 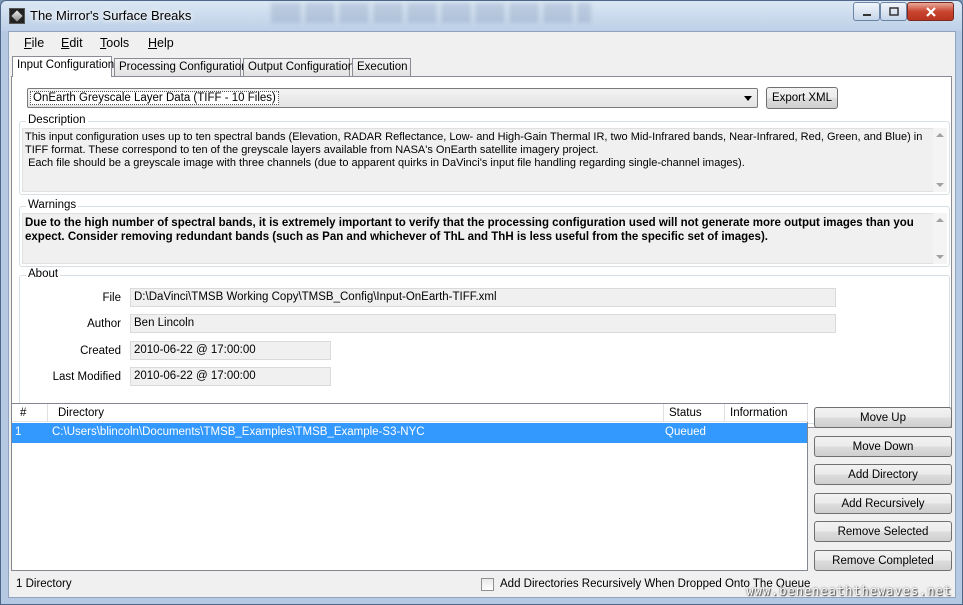 I want to click on menu-file: File, so click(x=34, y=43).